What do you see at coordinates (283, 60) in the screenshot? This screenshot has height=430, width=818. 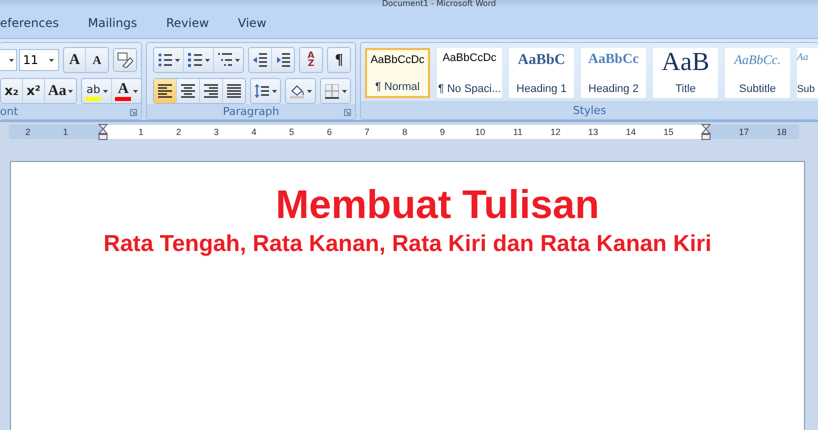 I see `increase-indent-icon` at bounding box center [283, 60].